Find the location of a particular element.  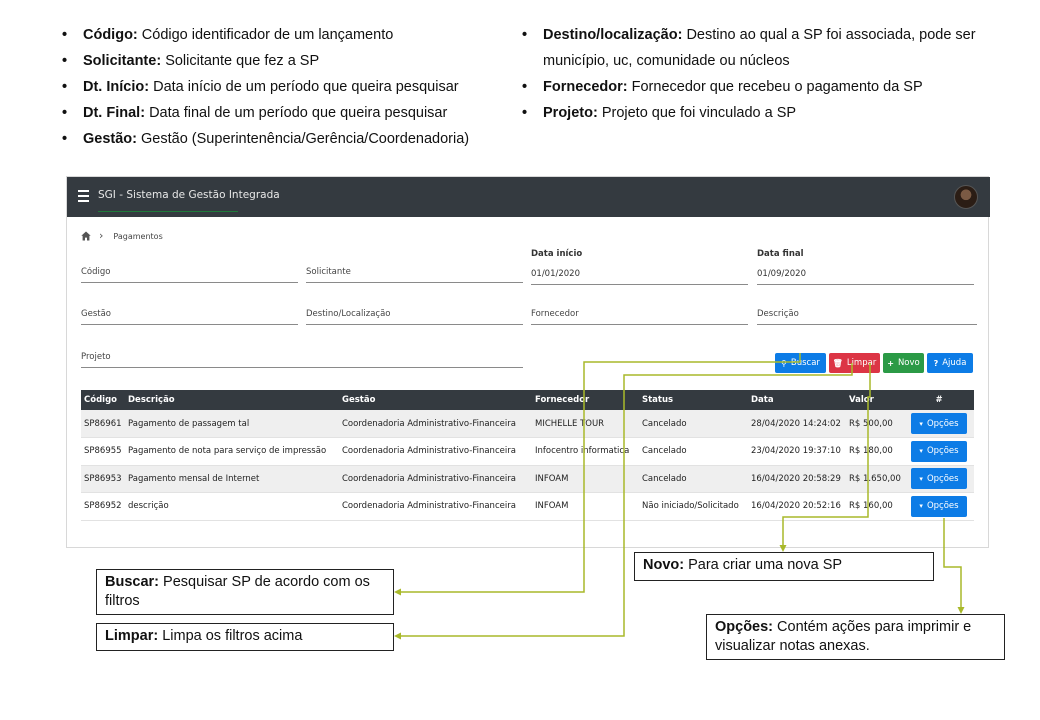

fornecedor-filter is located at coordinates (639, 318).